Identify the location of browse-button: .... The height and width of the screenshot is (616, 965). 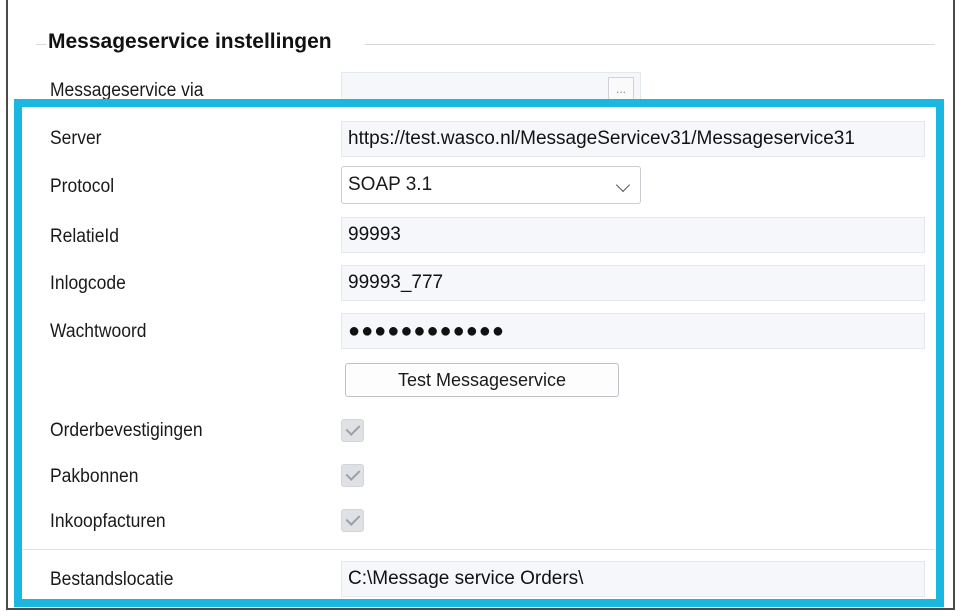
(621, 90).